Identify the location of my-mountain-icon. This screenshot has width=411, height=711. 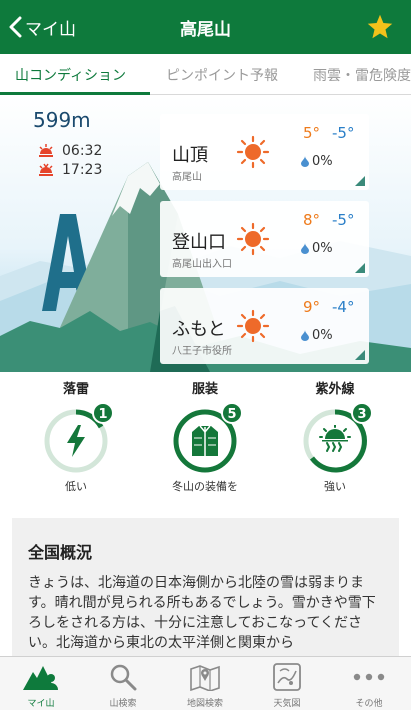
(40, 678).